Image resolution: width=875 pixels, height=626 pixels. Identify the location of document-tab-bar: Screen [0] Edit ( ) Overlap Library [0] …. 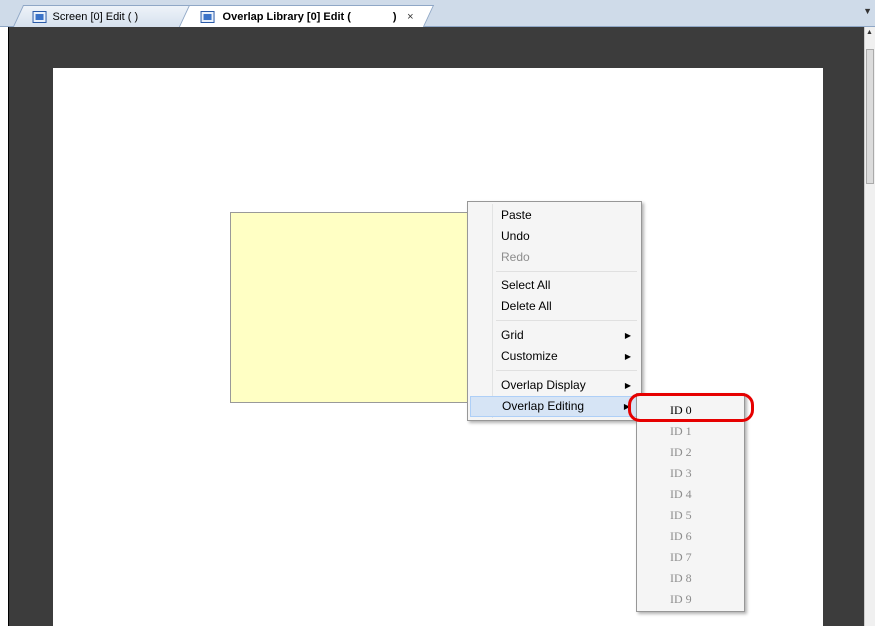
(437, 13).